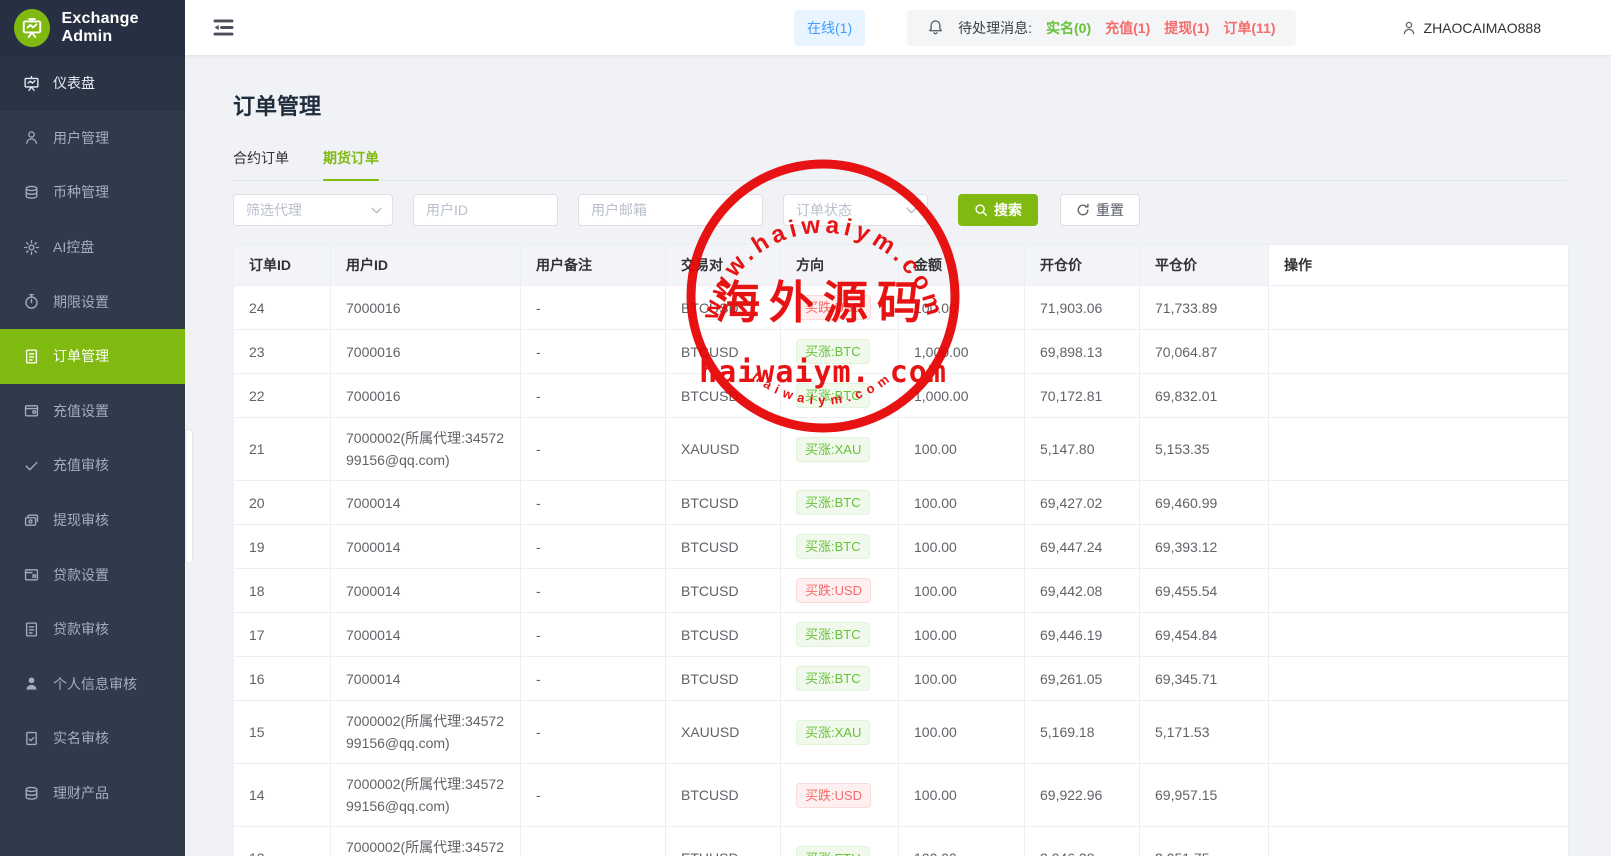  Describe the element at coordinates (995, 27) in the screenshot. I see `pending-messages-label: 待处理消息:` at that location.